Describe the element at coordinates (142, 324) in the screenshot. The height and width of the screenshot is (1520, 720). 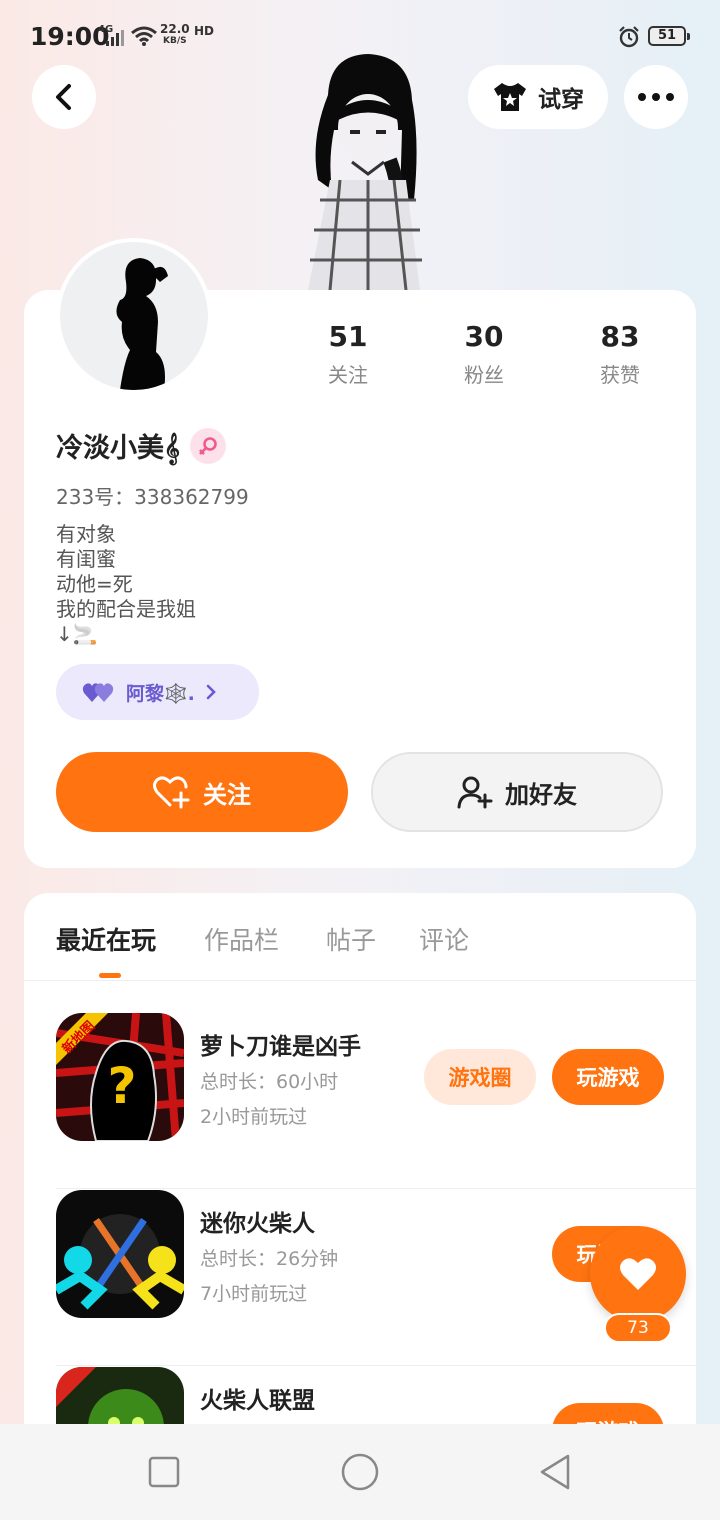
I see `avatar-silhouette-icon` at that location.